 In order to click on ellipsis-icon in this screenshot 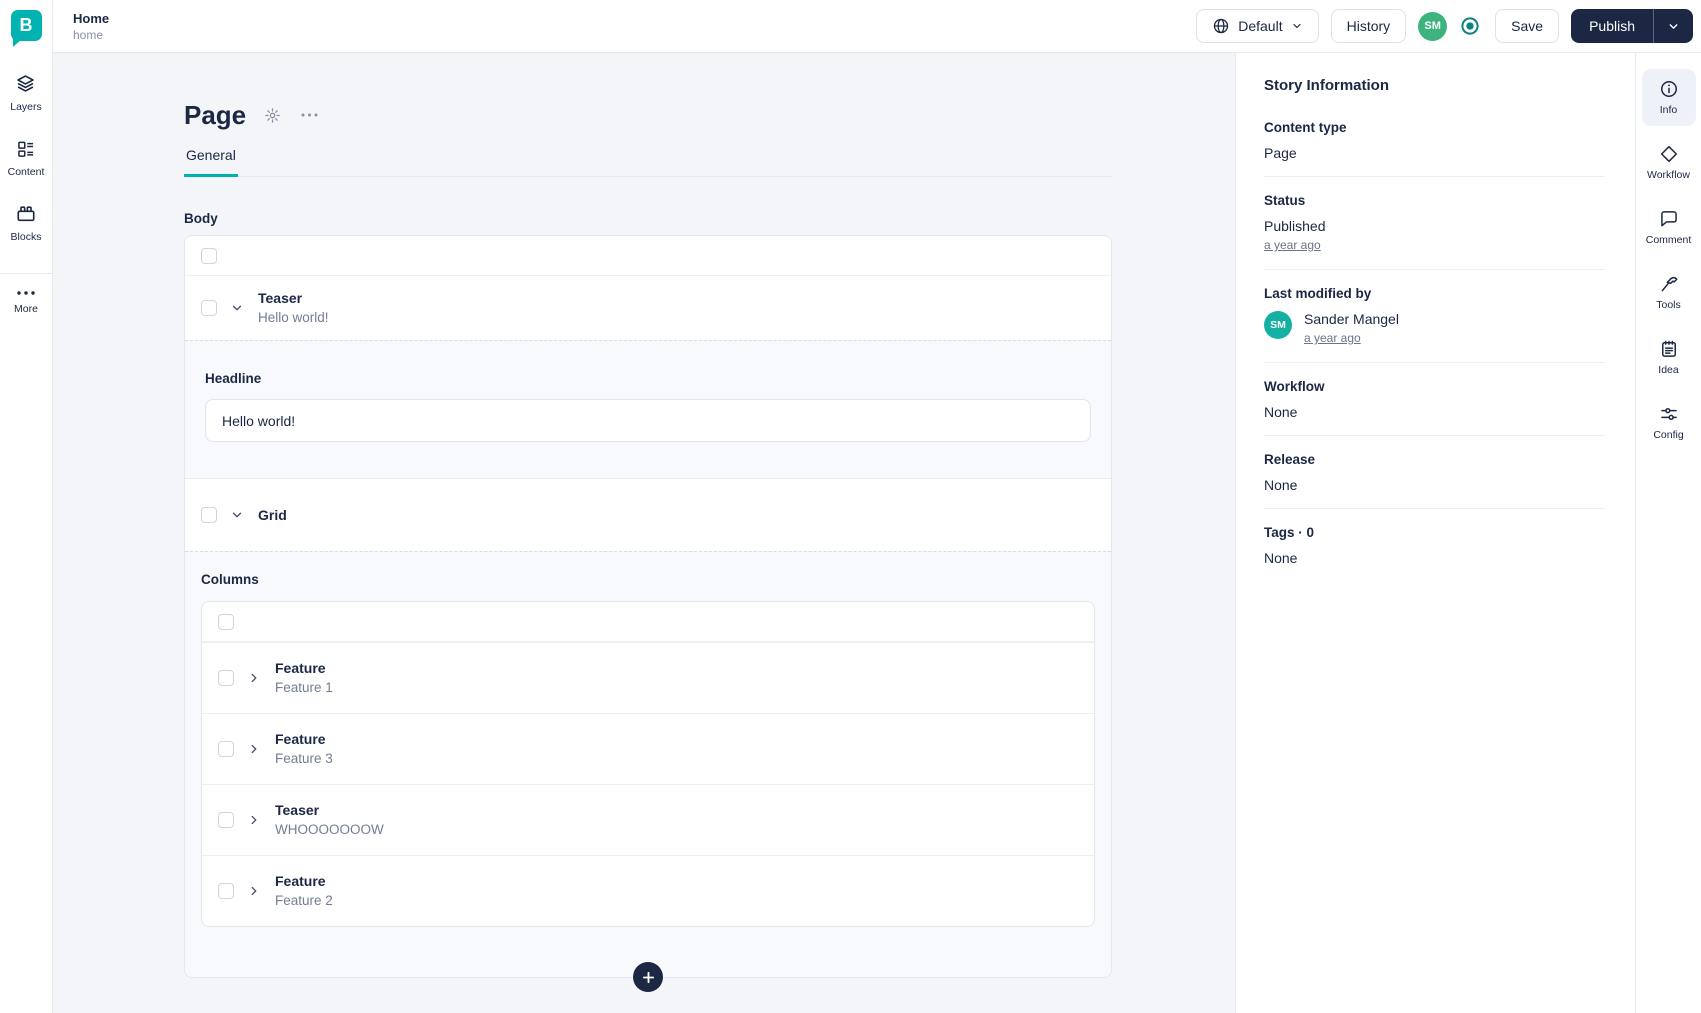, I will do `click(309, 115)`.